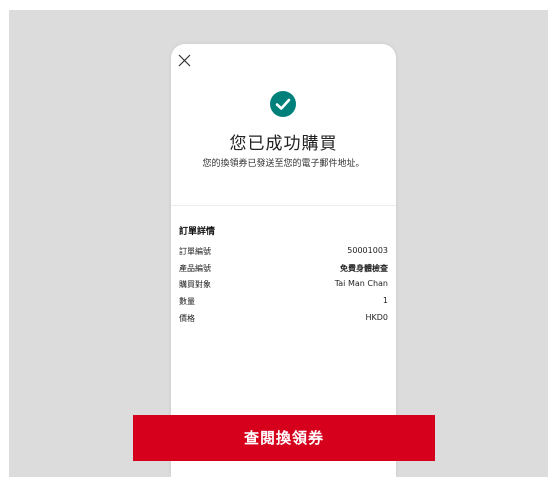 The height and width of the screenshot is (477, 548). Describe the element at coordinates (187, 318) in the screenshot. I see `row-label: 價格` at that location.